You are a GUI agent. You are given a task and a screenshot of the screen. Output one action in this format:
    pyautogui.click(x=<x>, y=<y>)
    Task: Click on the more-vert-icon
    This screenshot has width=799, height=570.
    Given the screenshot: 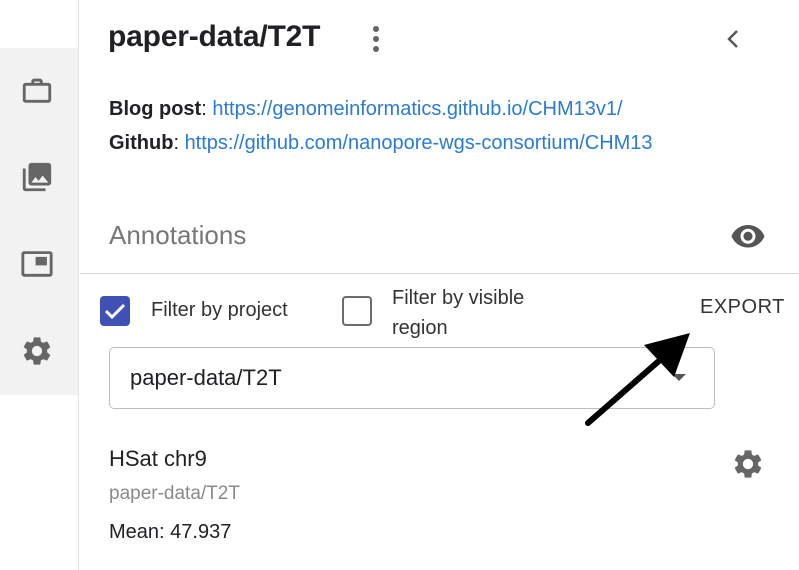 What is the action you would take?
    pyautogui.click(x=376, y=39)
    